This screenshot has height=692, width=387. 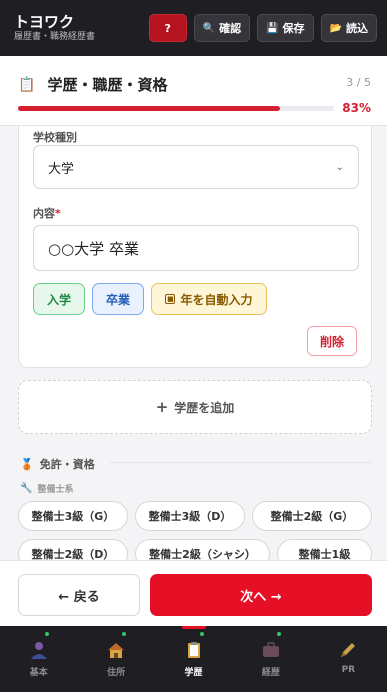 I want to click on licenses-heading: 🥉 免許・資格, so click(x=57, y=464).